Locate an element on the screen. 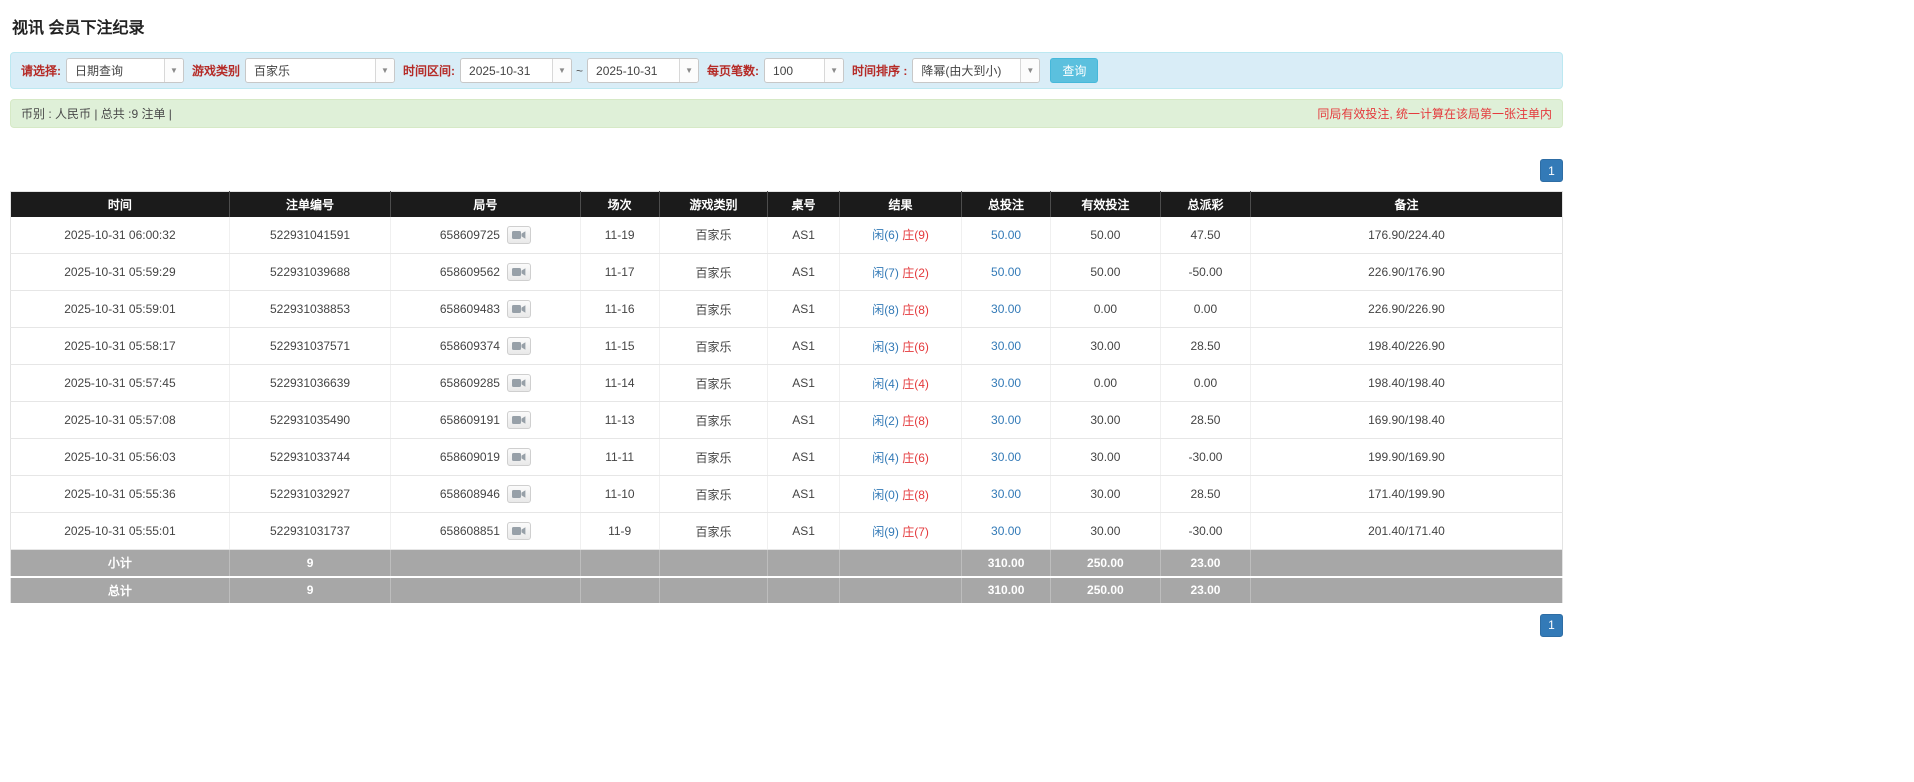 The image size is (1914, 782). cell-time: 2025-10-31 05:57:45 is located at coordinates (120, 383).